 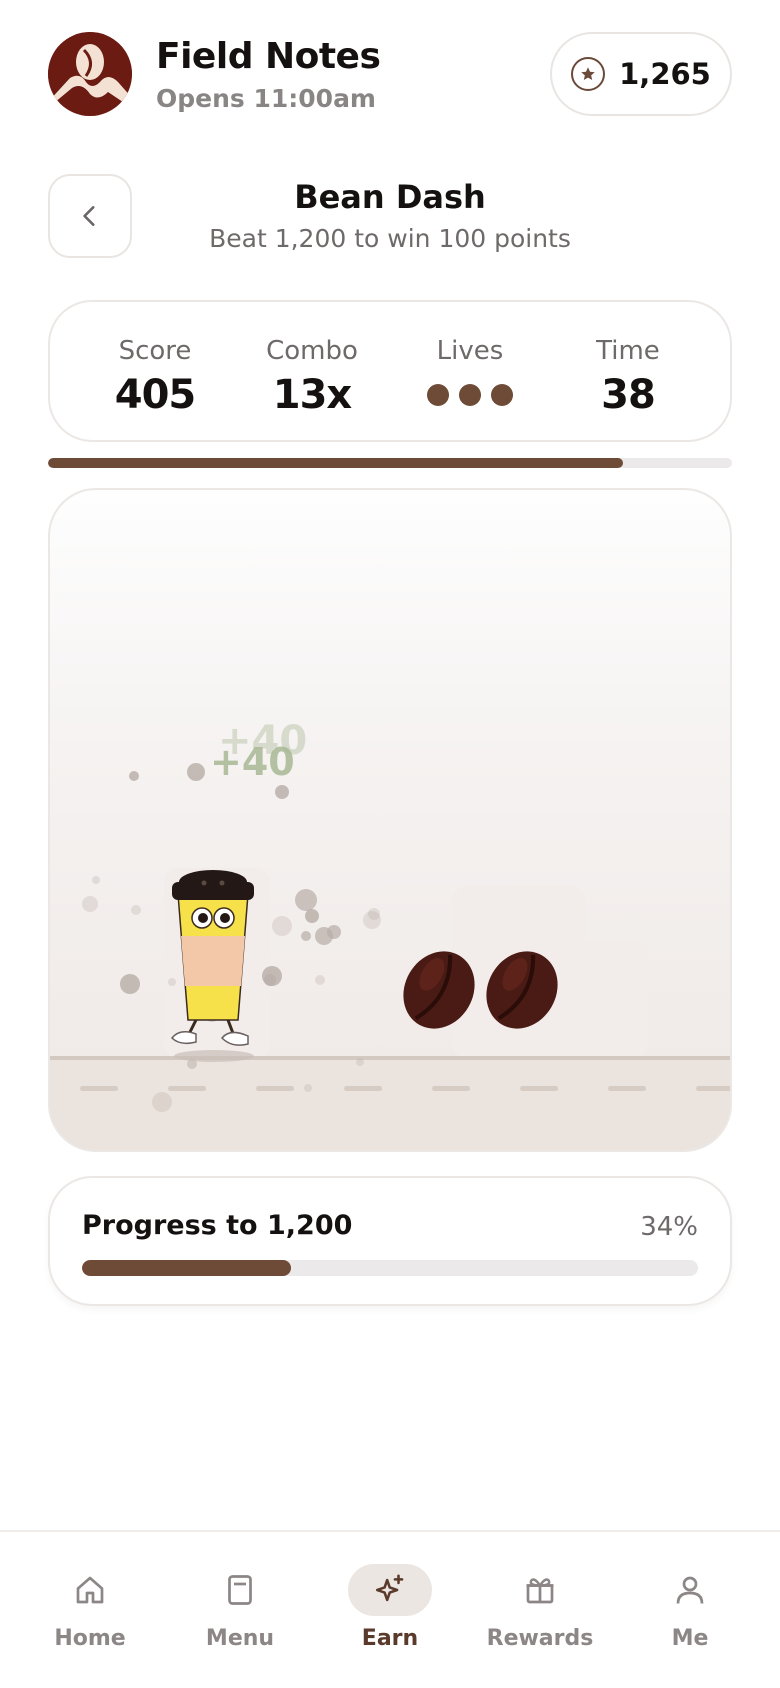 What do you see at coordinates (690, 1590) in the screenshot?
I see `person-icon` at bounding box center [690, 1590].